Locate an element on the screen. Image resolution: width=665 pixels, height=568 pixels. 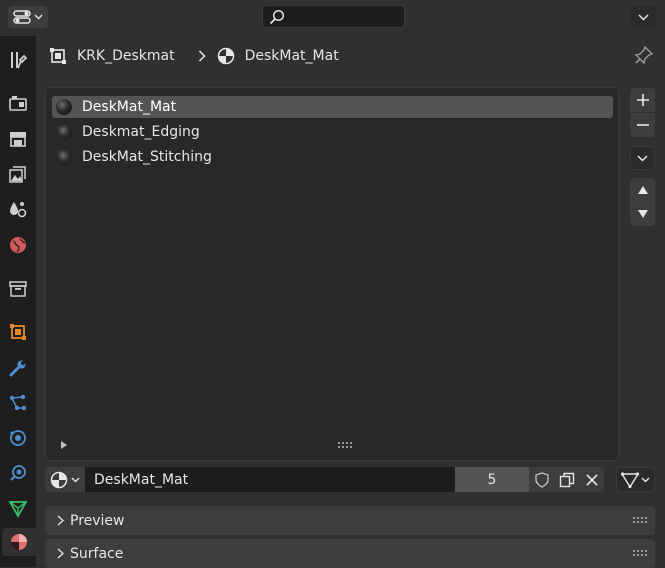
scene-icon is located at coordinates (18, 210).